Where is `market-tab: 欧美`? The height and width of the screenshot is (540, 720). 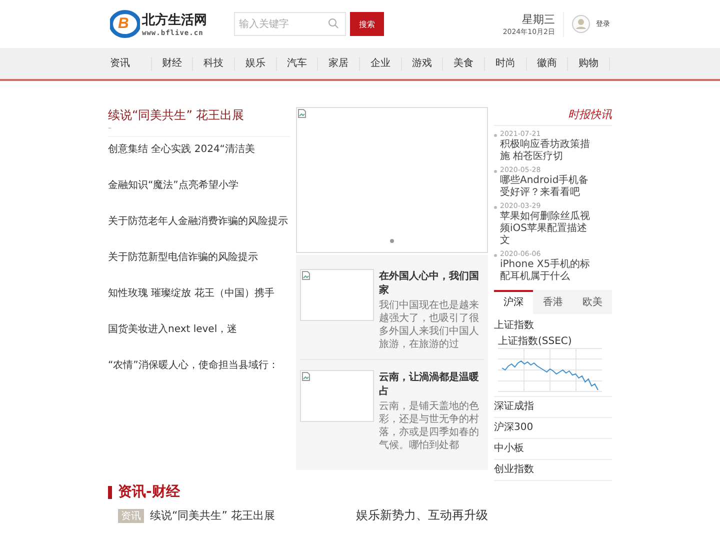 market-tab: 欧美 is located at coordinates (592, 302).